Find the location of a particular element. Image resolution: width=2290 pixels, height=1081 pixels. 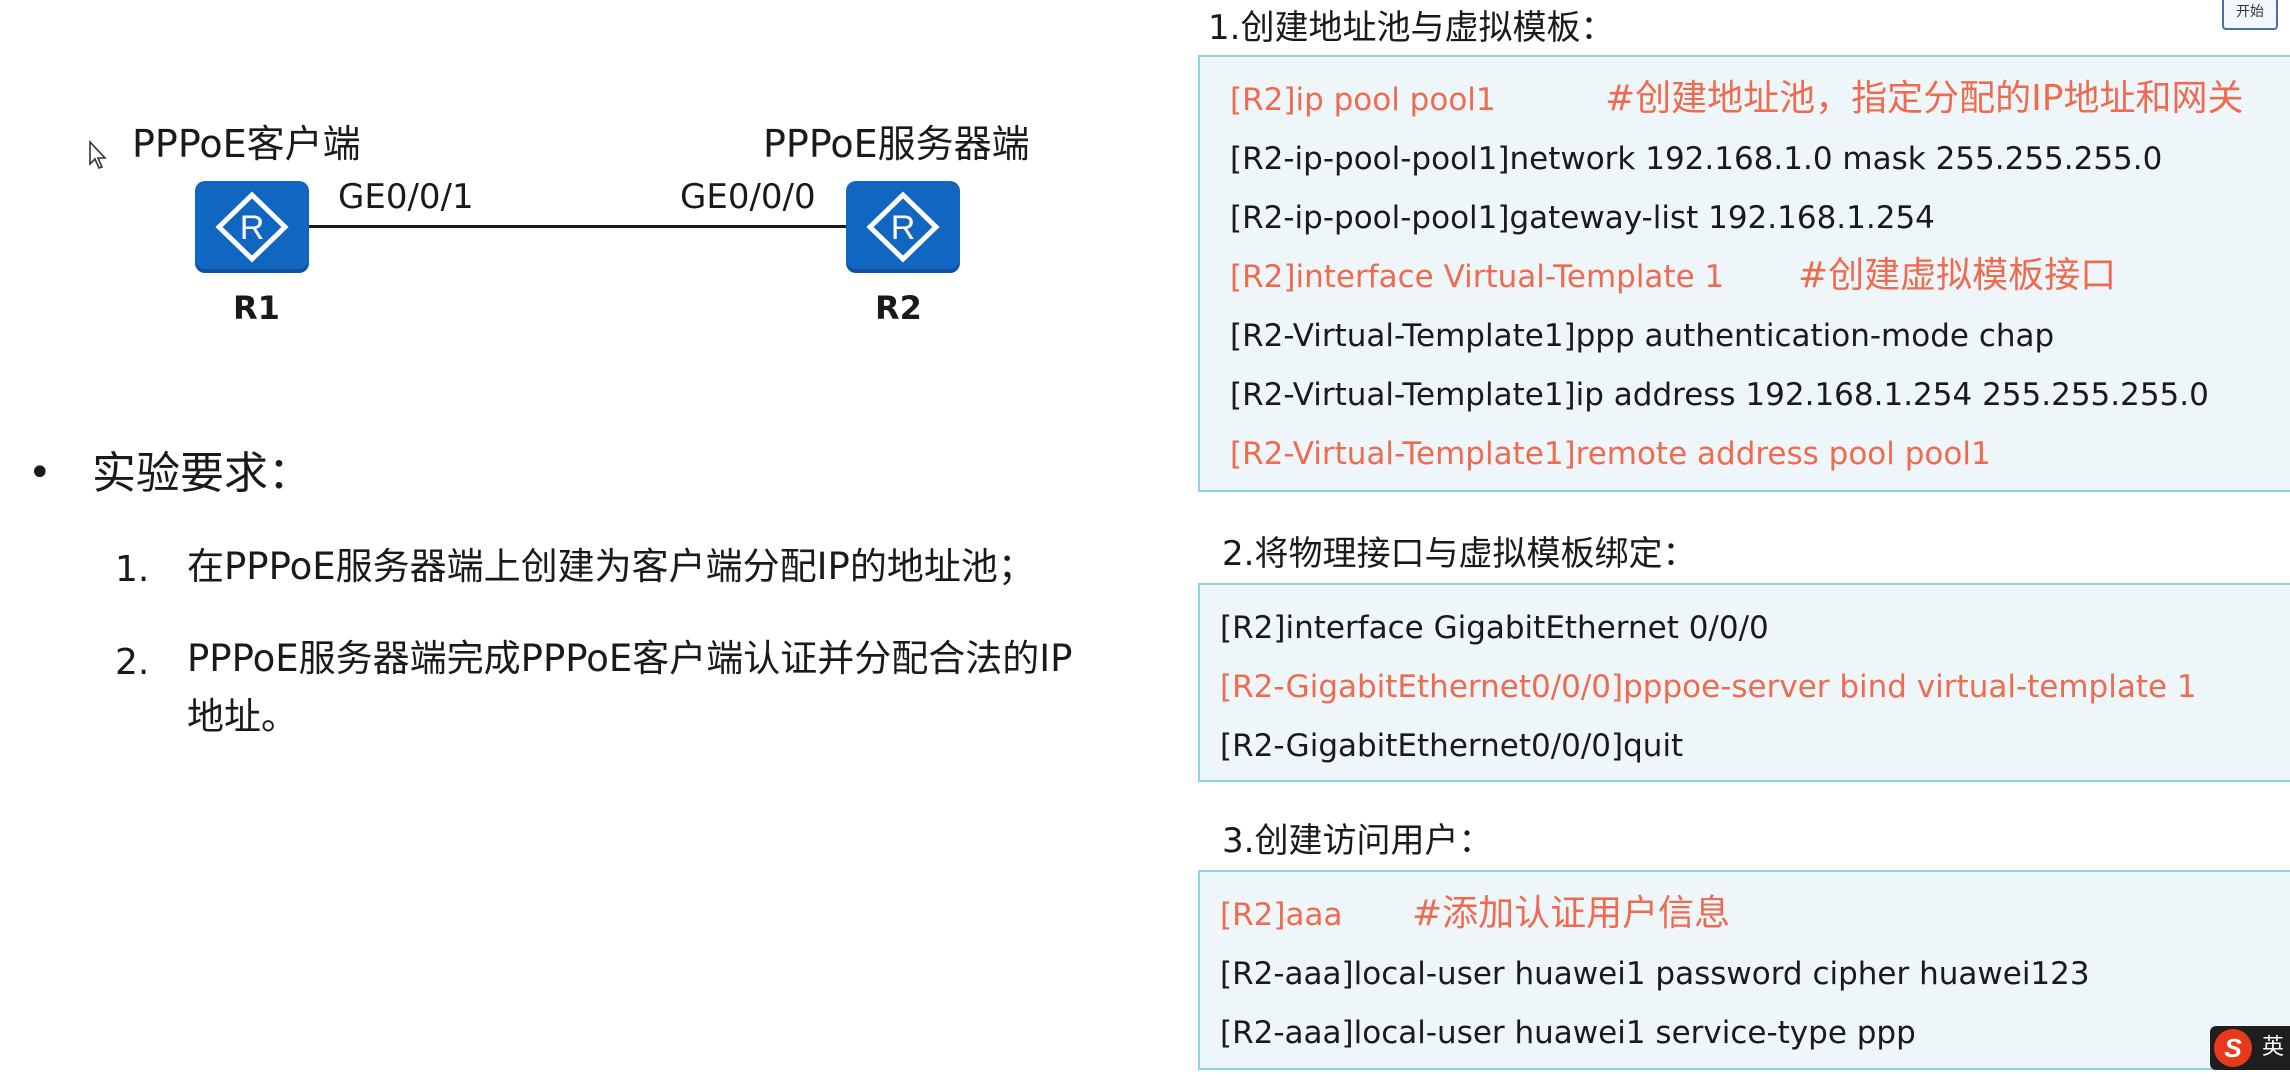

ime-mode-label: 英 is located at coordinates (2273, 1047).